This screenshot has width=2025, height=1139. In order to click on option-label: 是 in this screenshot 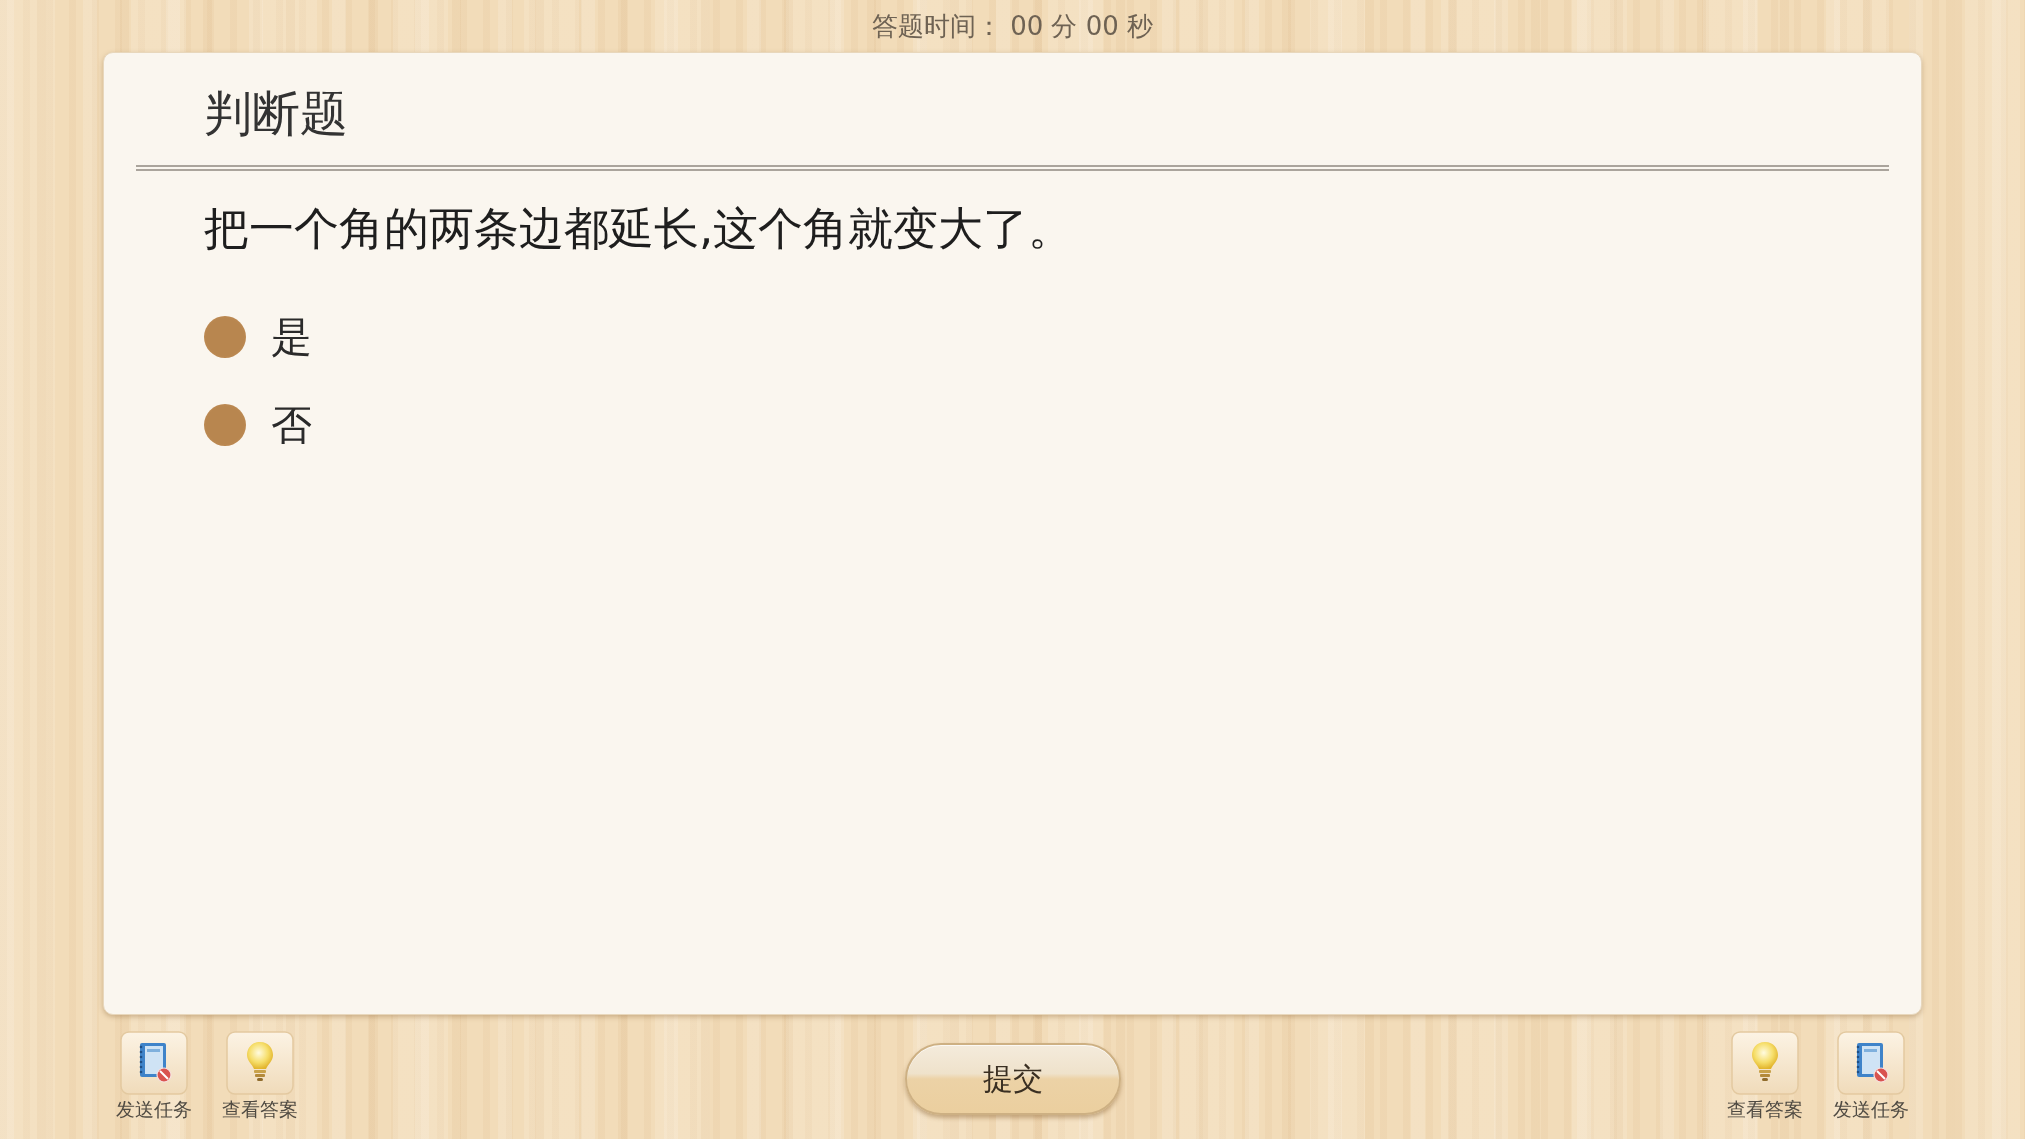, I will do `click(291, 337)`.